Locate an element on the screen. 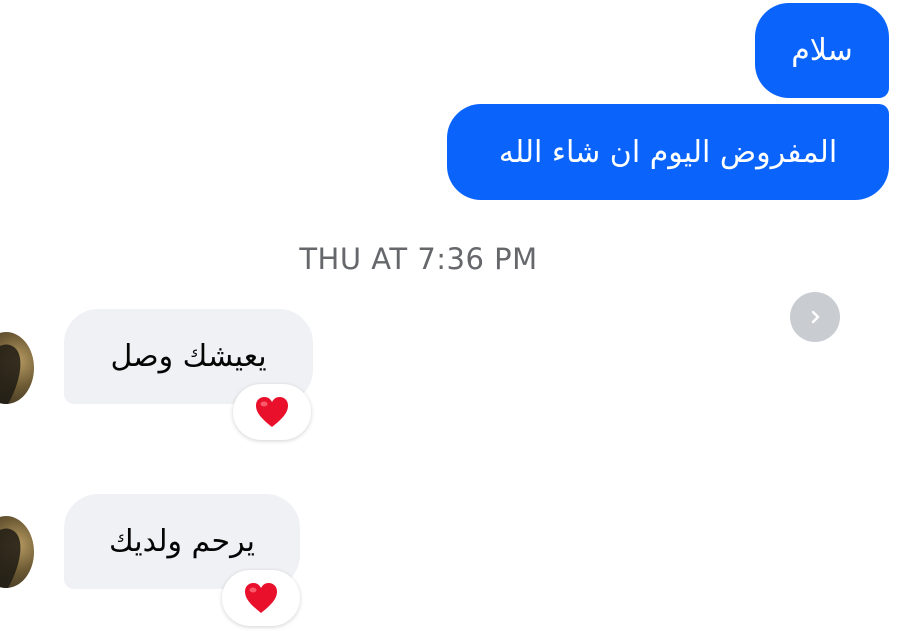 Image resolution: width=897 pixels, height=631 pixels. outgoing-message: المفروض اليوم ان شاء الله is located at coordinates (668, 152).